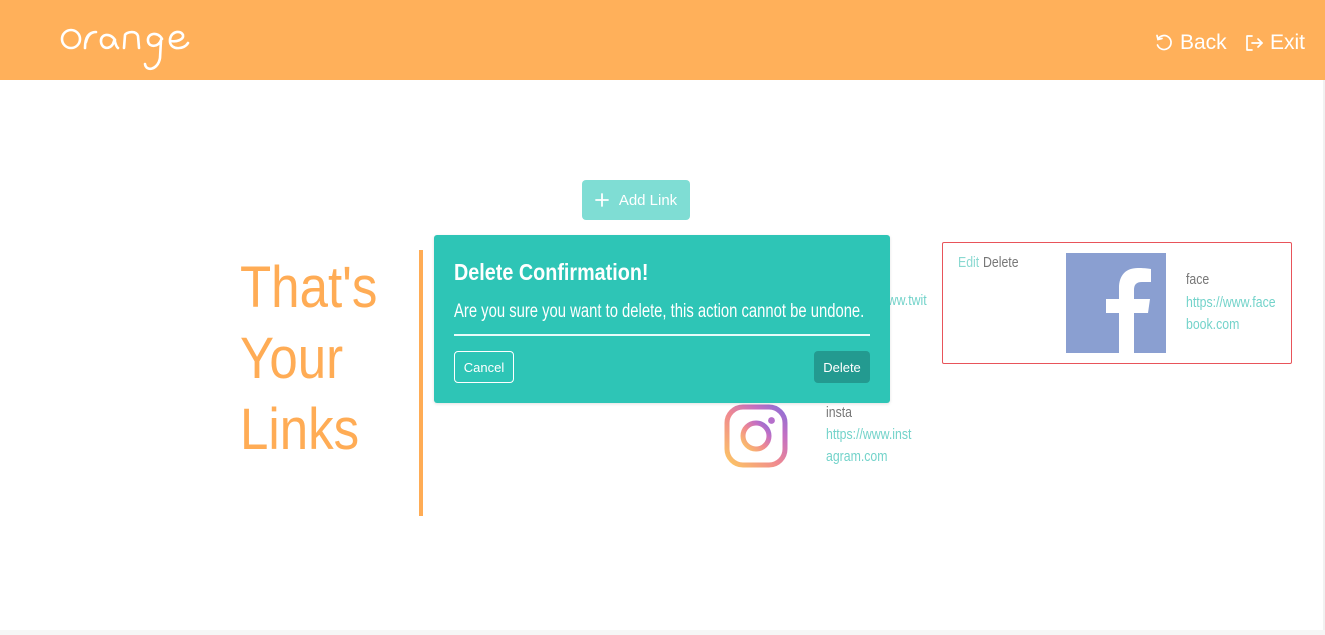 The image size is (1325, 635). I want to click on back-label: Back, so click(1203, 42).